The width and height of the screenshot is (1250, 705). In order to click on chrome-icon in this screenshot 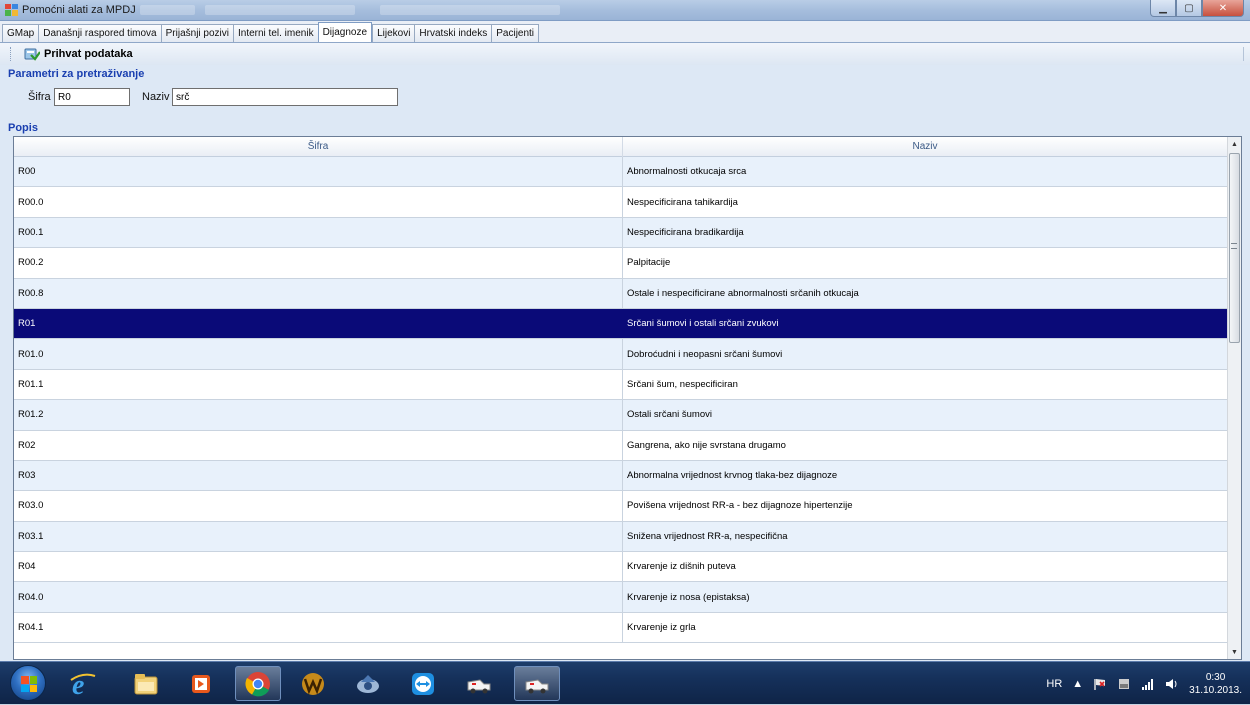, I will do `click(258, 683)`.